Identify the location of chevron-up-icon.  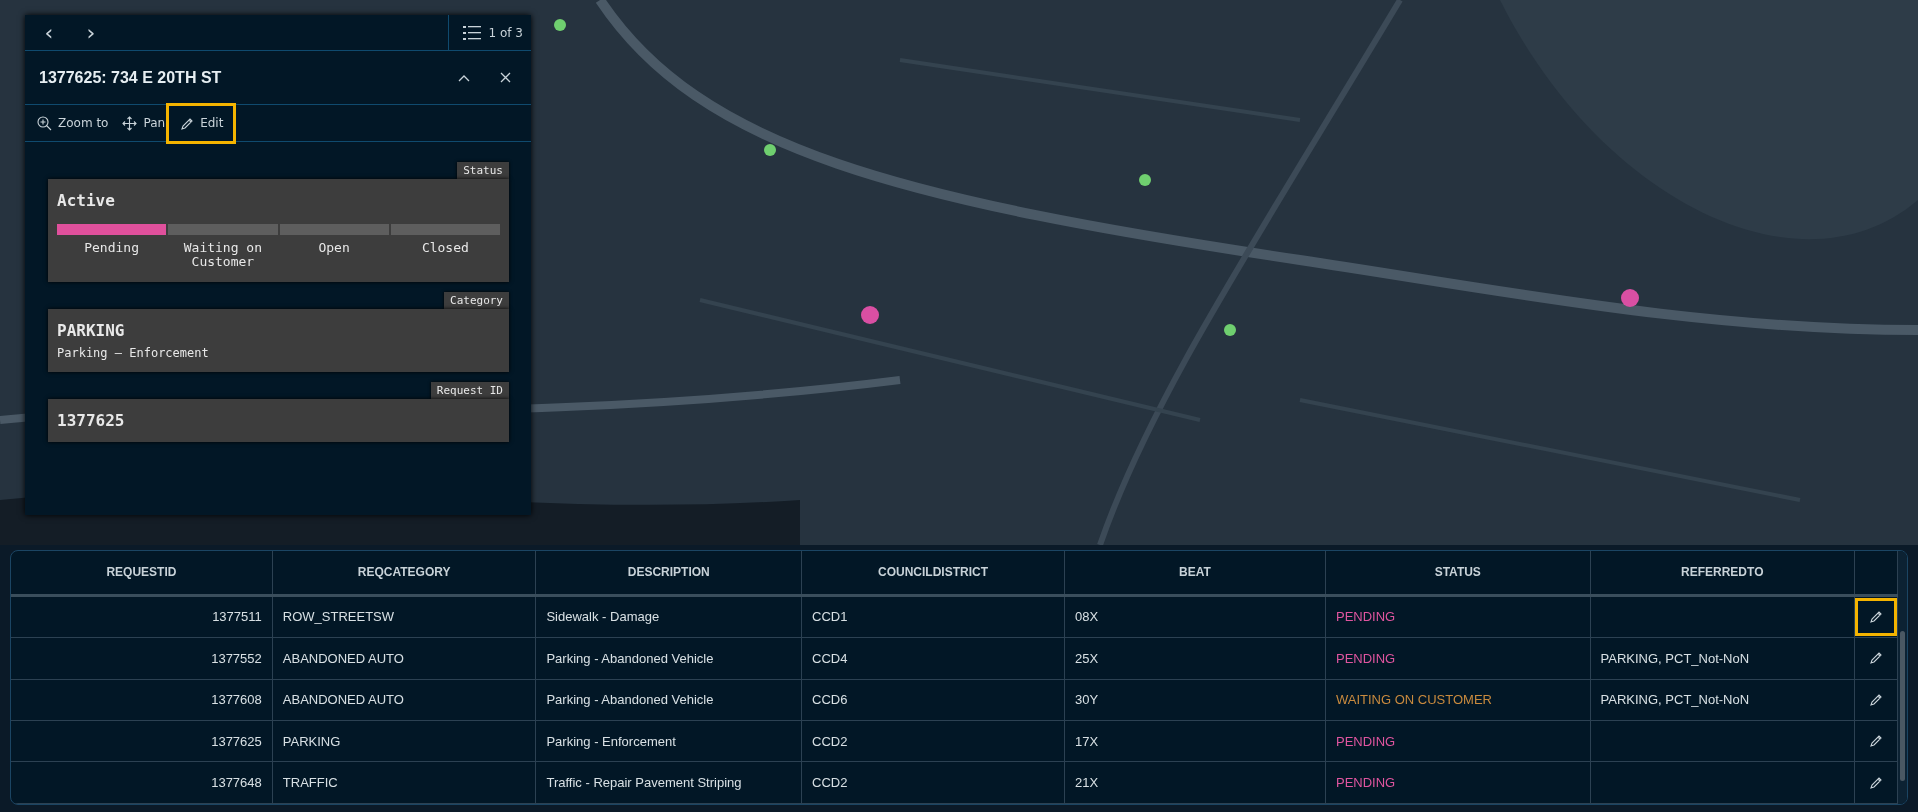
(464, 77).